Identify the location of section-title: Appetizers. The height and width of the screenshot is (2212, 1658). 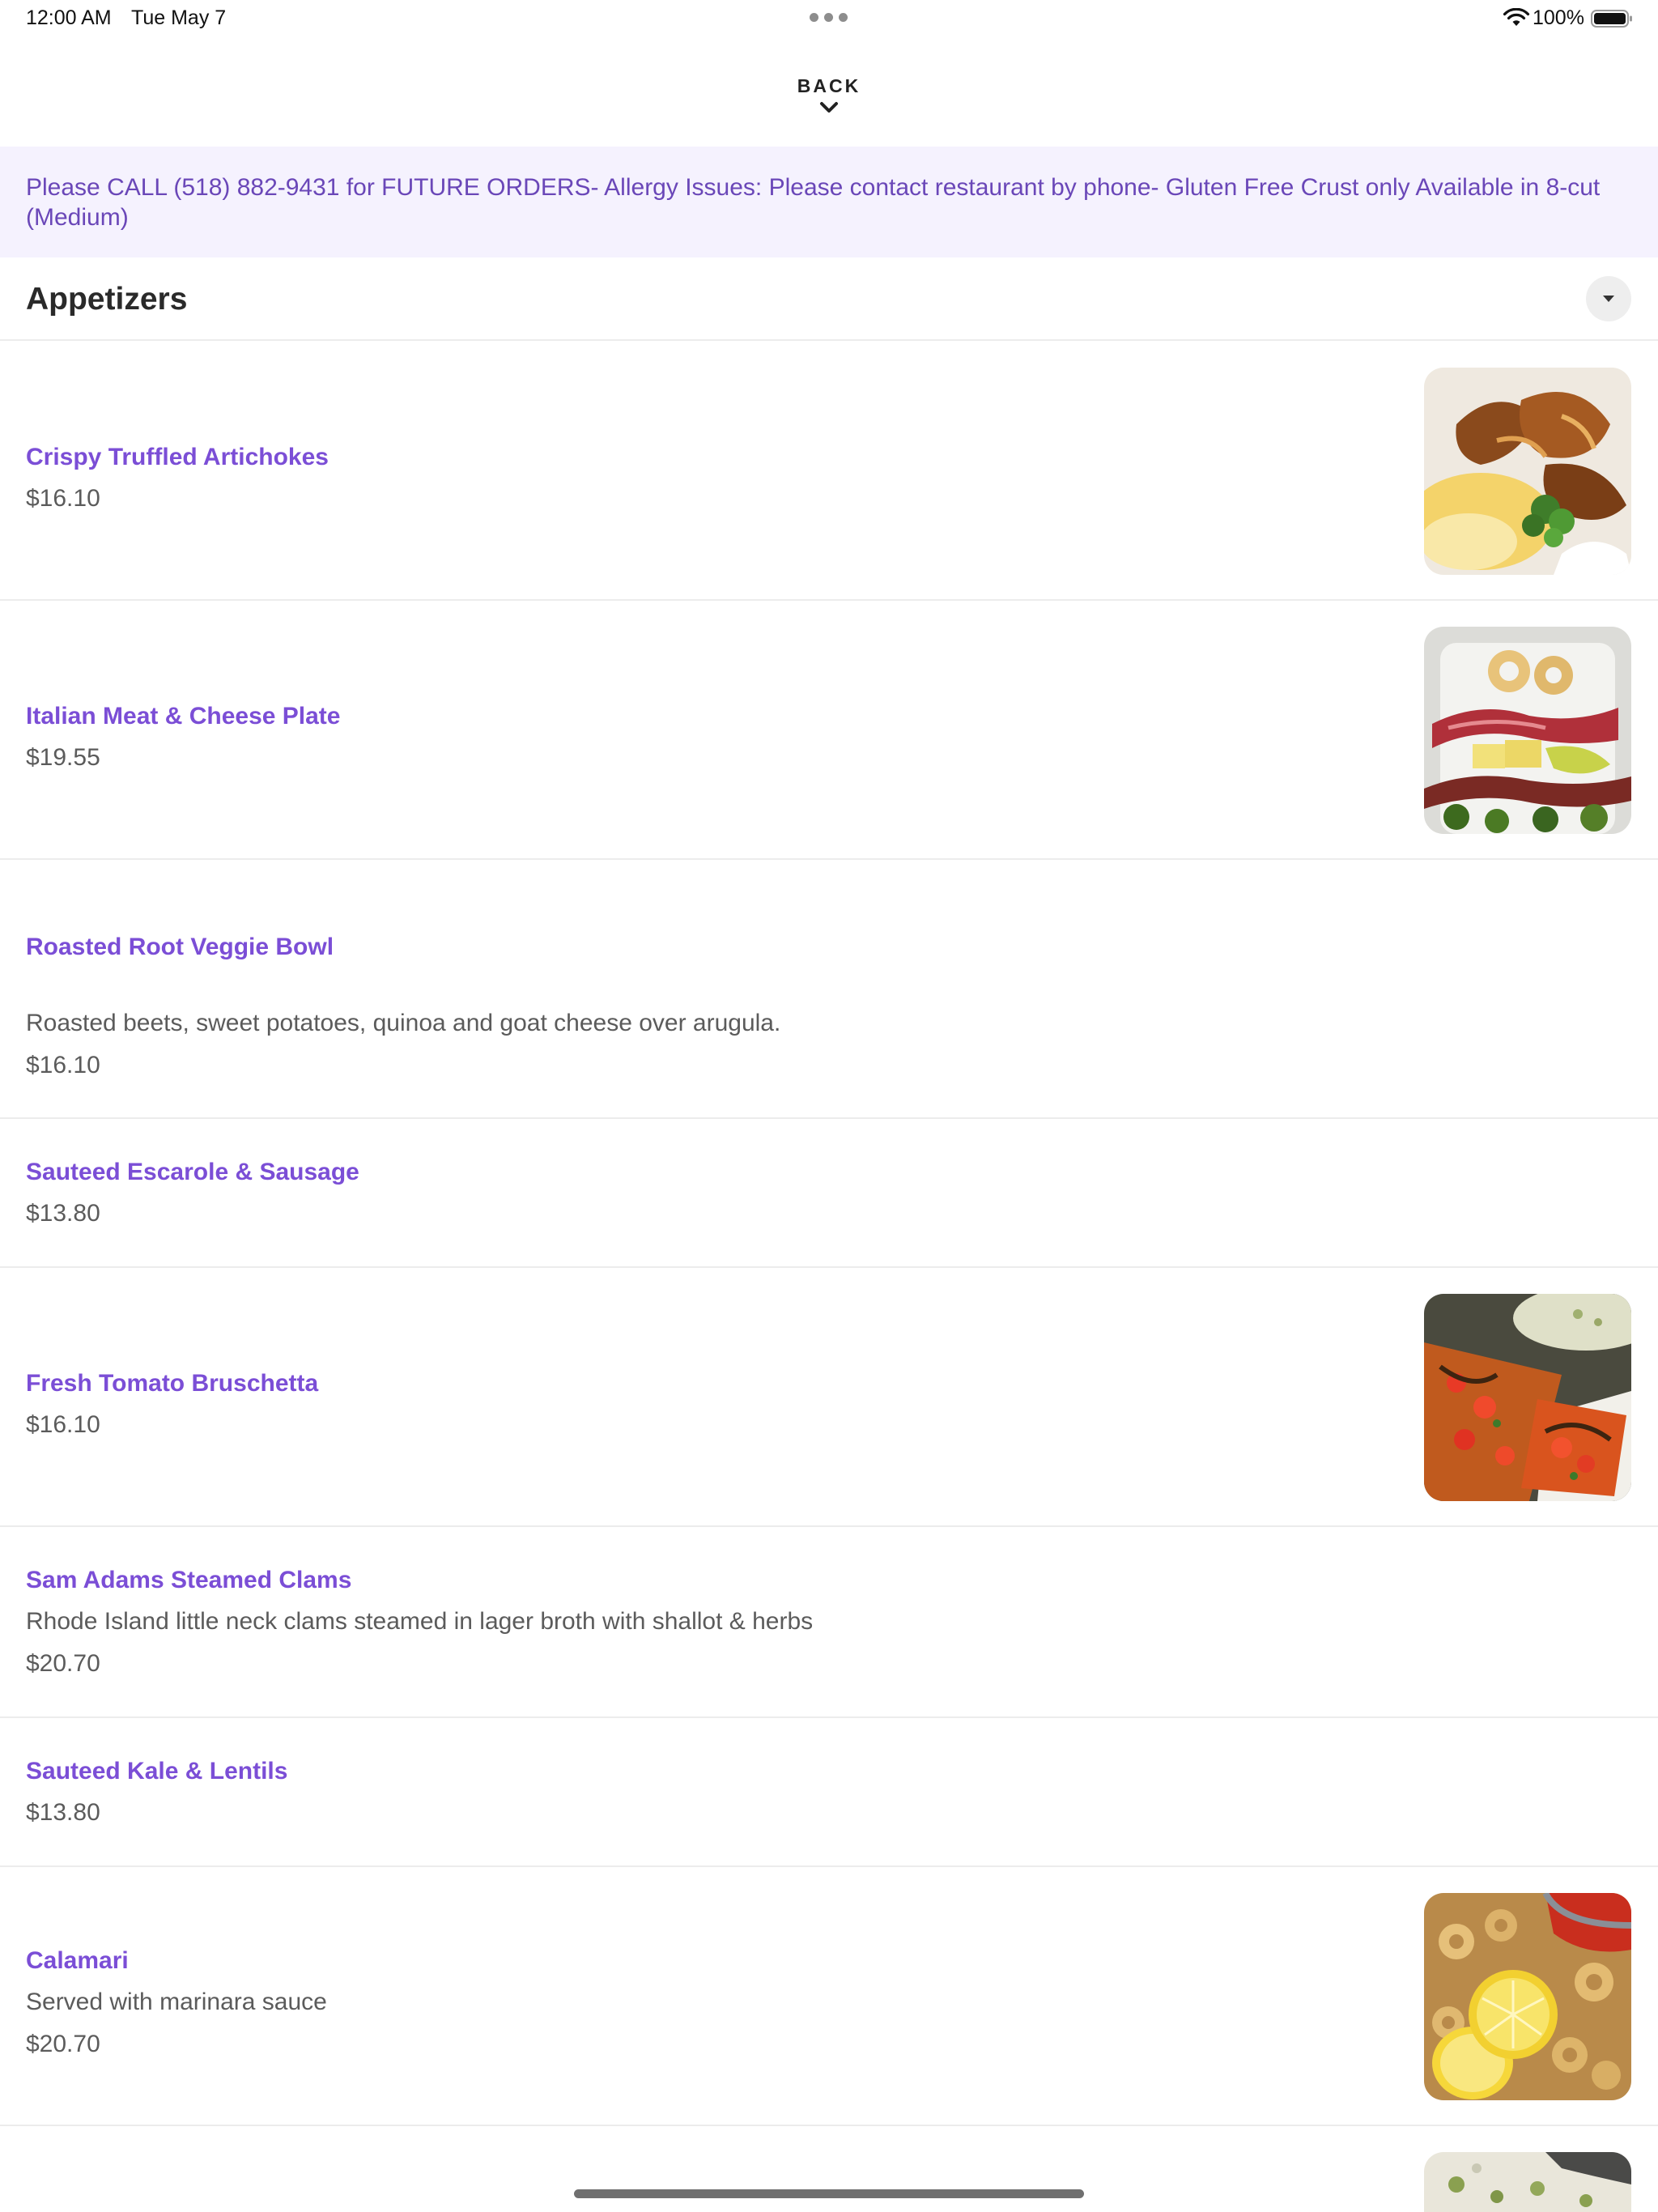
(107, 299).